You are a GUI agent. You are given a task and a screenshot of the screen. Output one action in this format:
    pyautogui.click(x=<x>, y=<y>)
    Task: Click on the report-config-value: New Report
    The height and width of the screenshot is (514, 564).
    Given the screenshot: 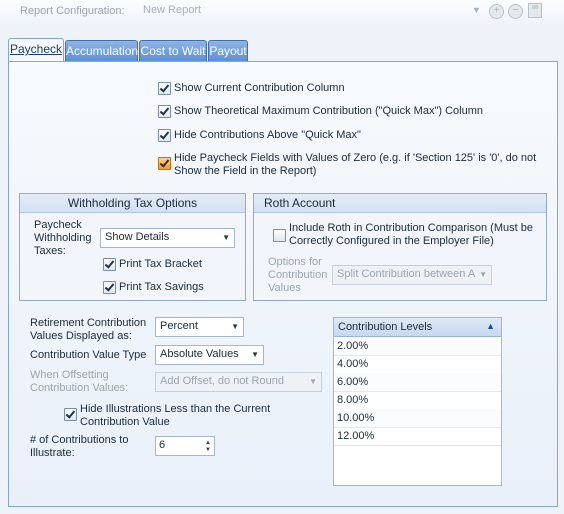 What is the action you would take?
    pyautogui.click(x=172, y=10)
    